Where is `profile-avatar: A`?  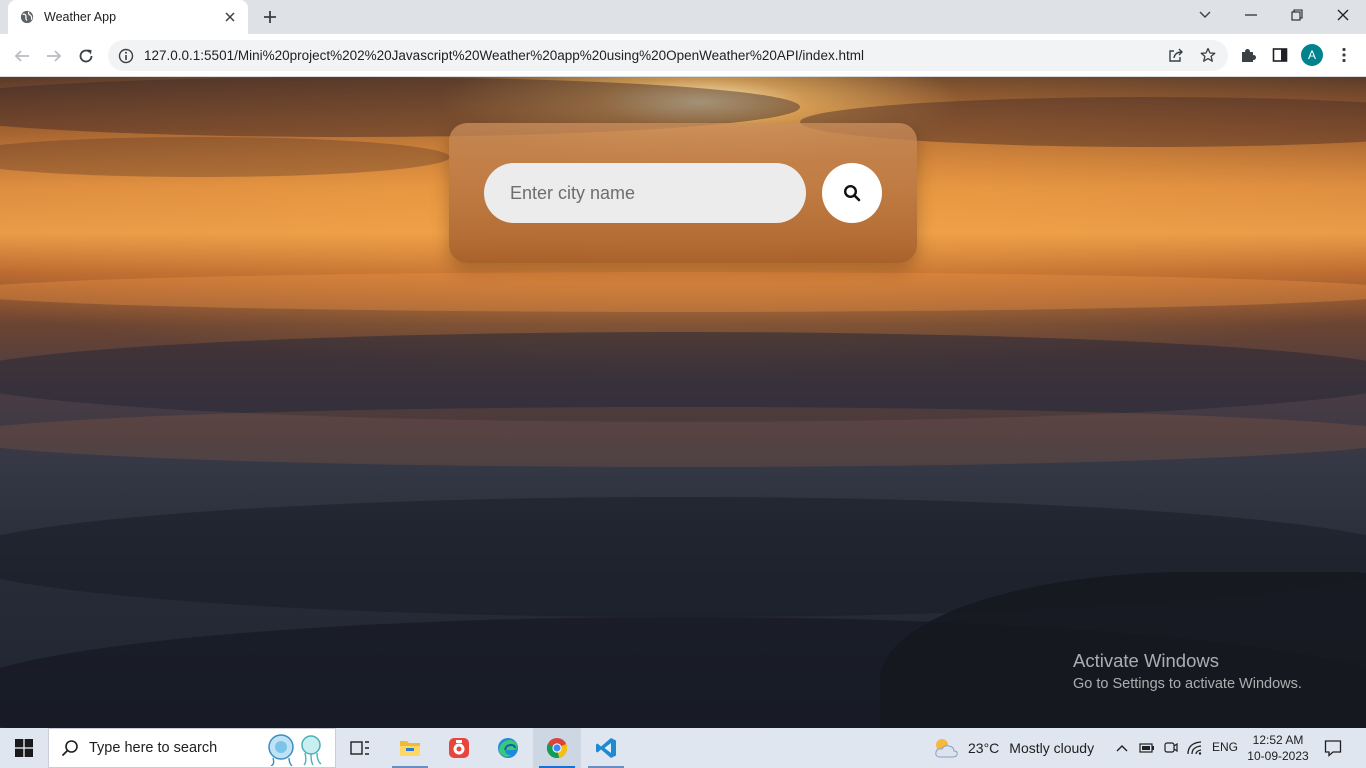
profile-avatar: A is located at coordinates (1312, 55).